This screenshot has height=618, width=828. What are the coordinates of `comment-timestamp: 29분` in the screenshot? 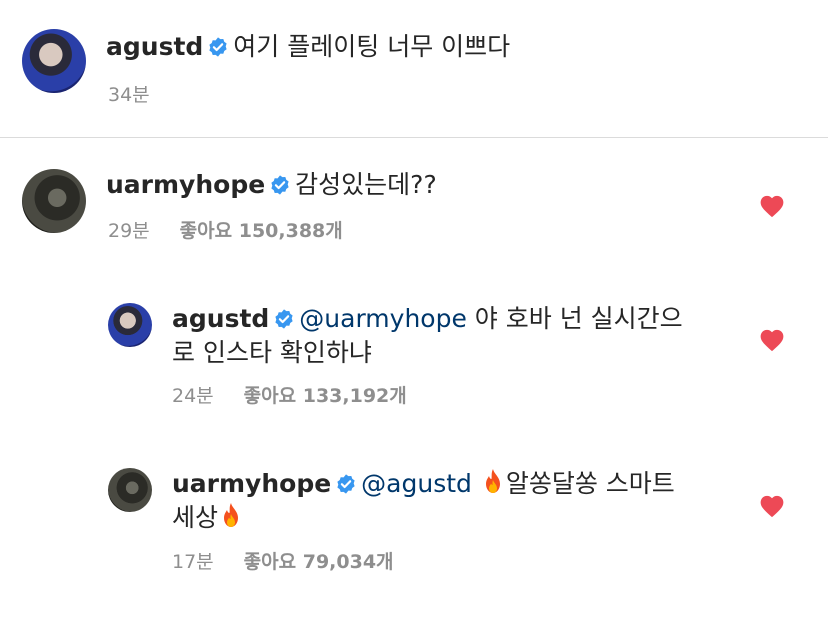 It's located at (129, 231).